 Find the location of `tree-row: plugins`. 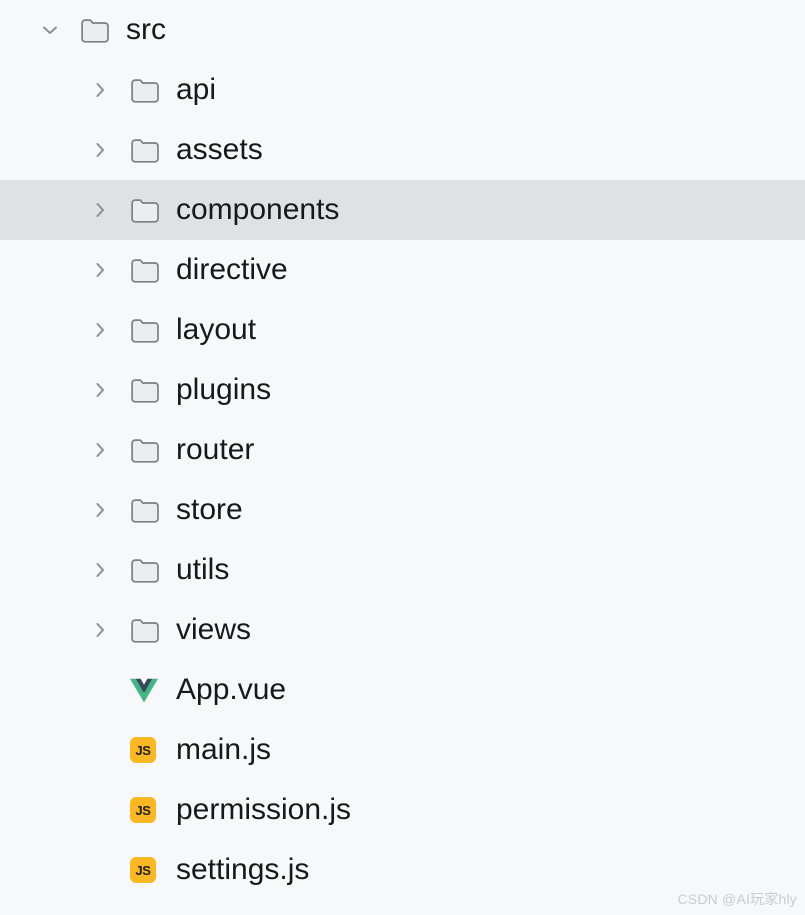

tree-row: plugins is located at coordinates (402, 390).